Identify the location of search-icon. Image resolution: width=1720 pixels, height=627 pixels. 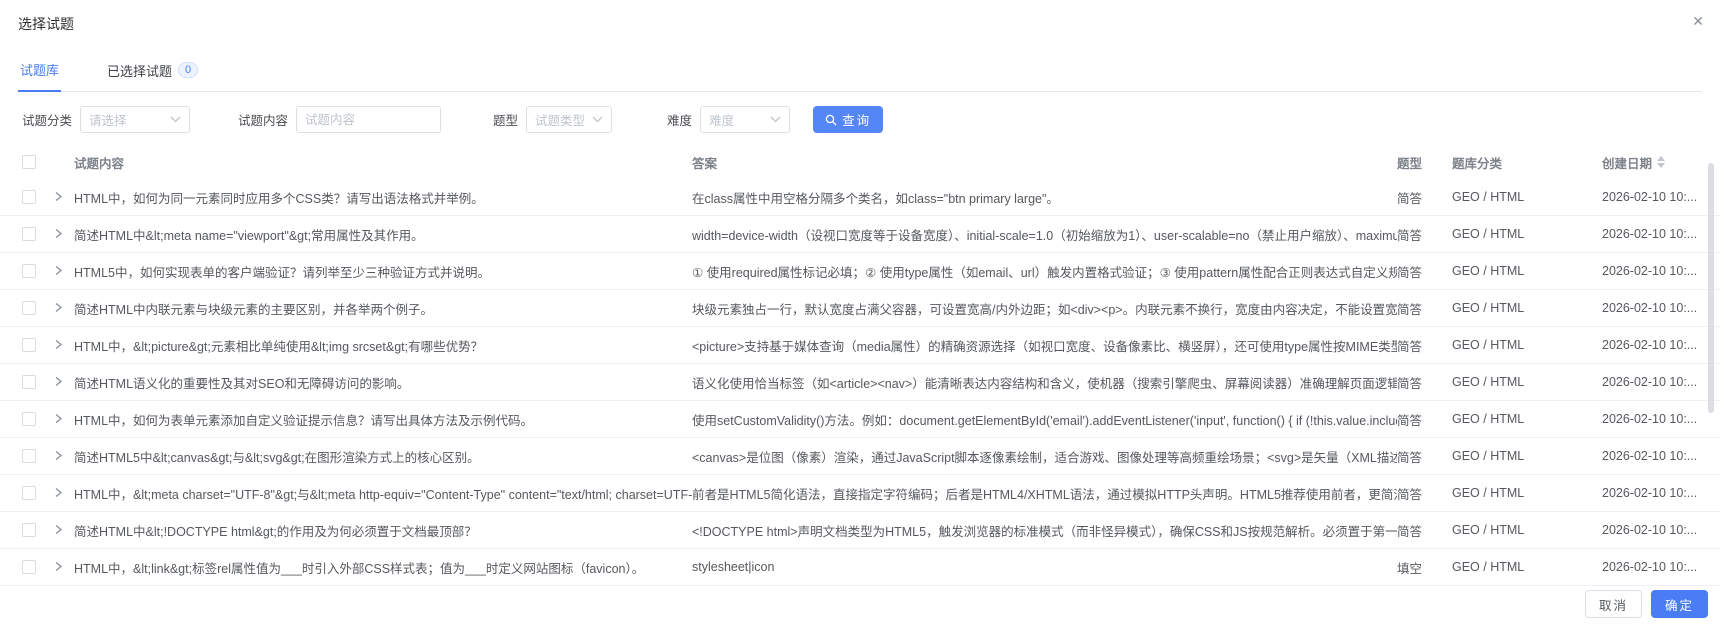
(831, 119).